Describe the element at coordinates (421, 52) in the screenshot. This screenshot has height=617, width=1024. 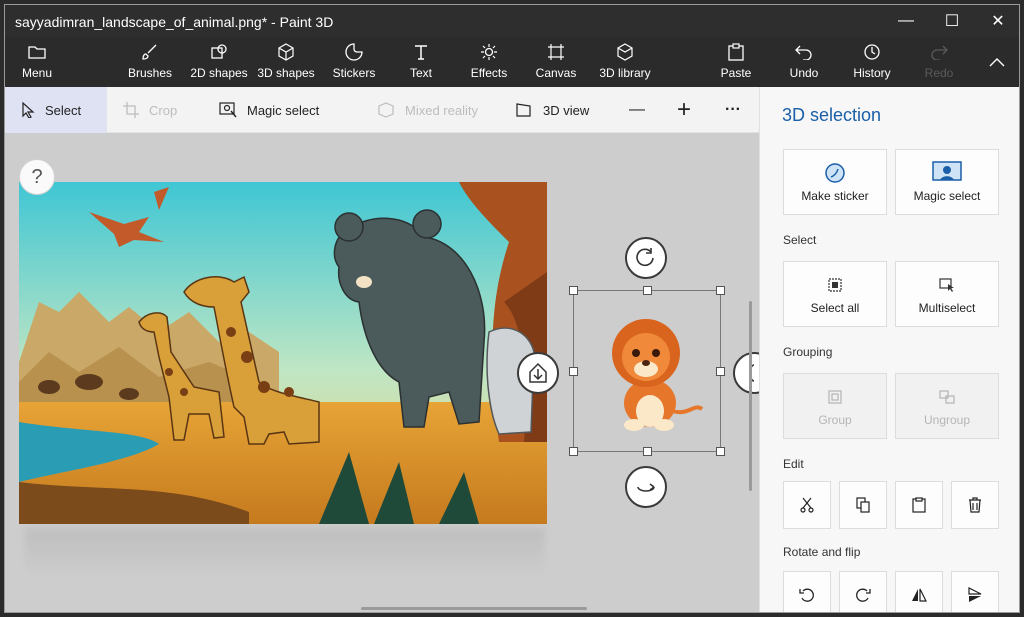
I see `text-icon` at that location.